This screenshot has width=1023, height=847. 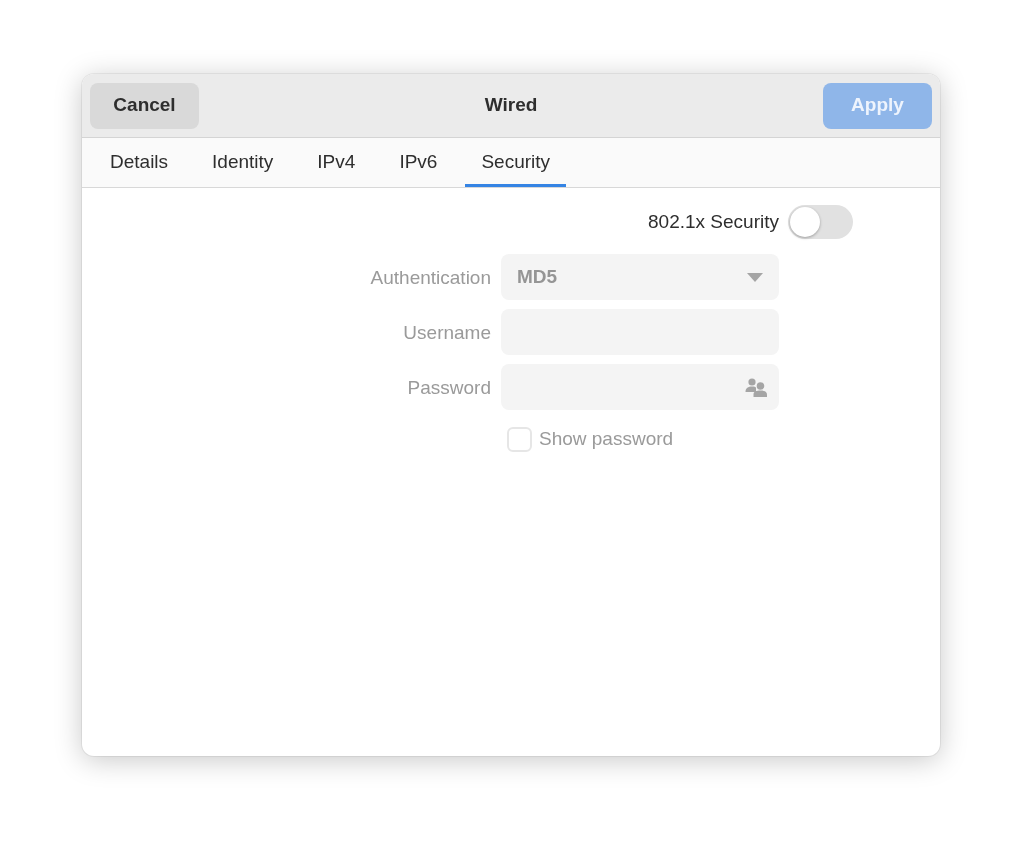 What do you see at coordinates (511, 105) in the screenshot?
I see `window-title: Wired` at bounding box center [511, 105].